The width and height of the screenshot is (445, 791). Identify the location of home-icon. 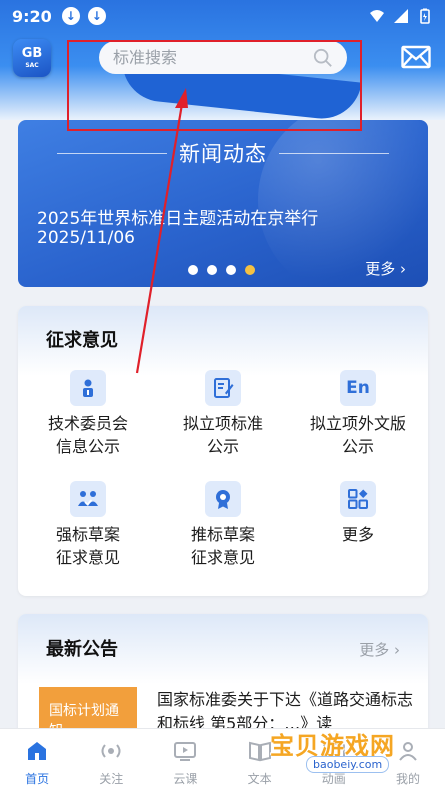
(37, 751).